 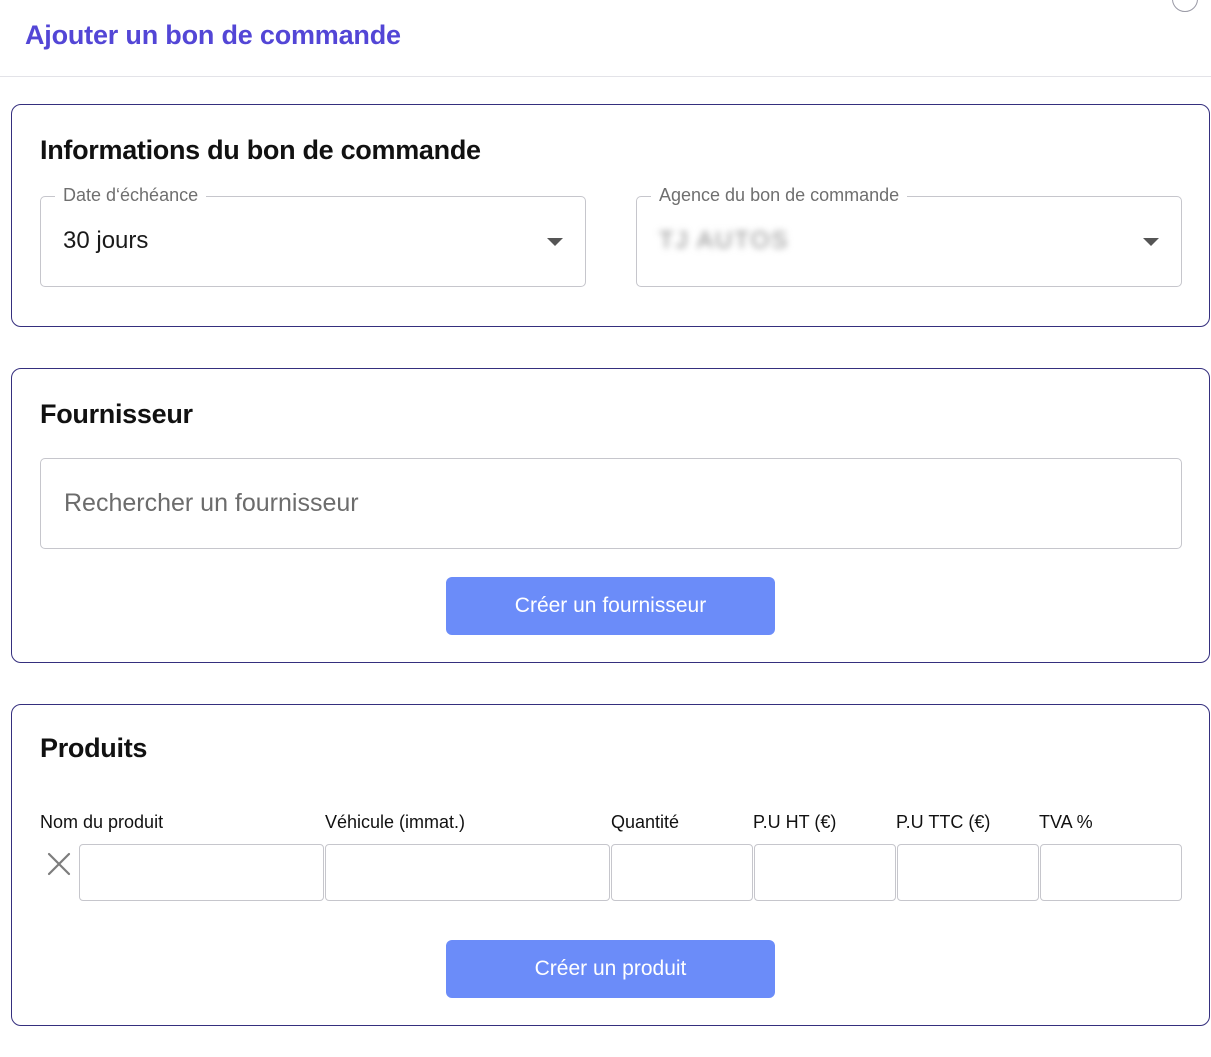 What do you see at coordinates (779, 195) in the screenshot?
I see `agency-label: Agence du bon de commande` at bounding box center [779, 195].